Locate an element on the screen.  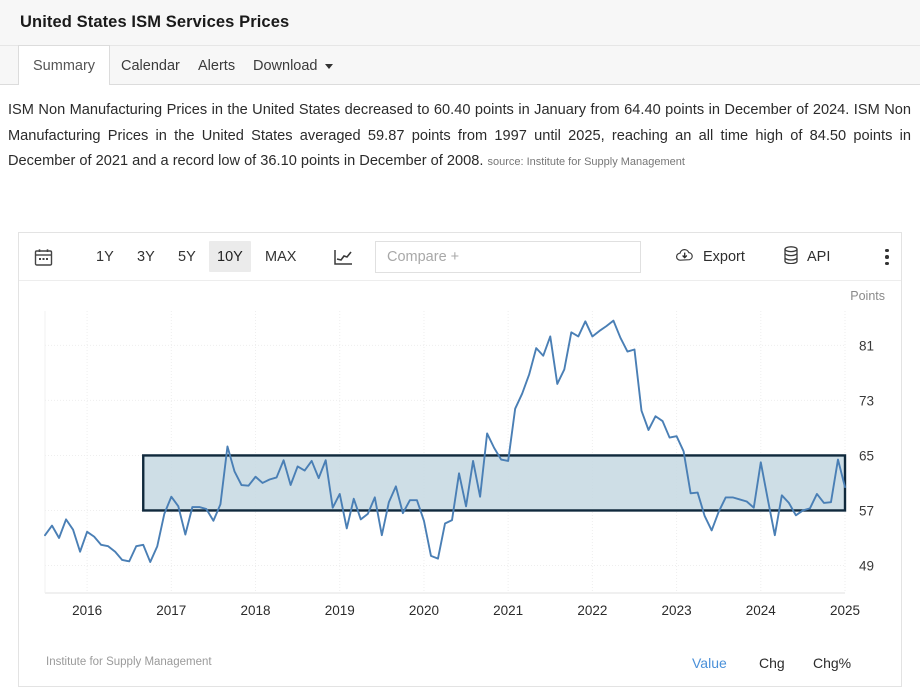
chart-source-label: Institute for Supply Management is located at coordinates (129, 662).